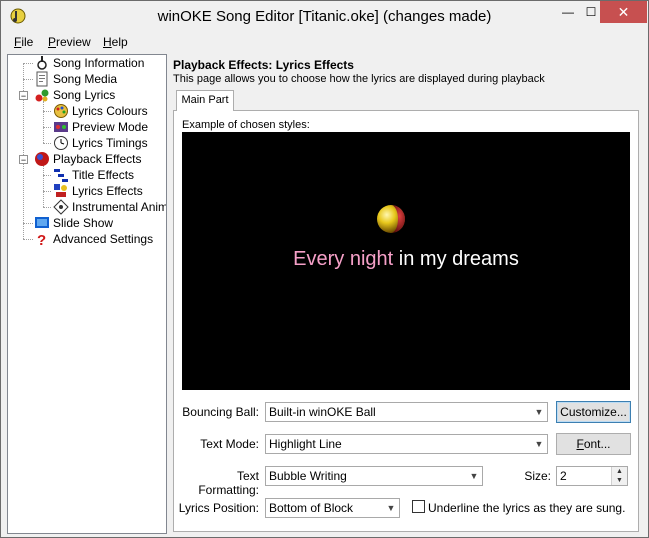 The image size is (649, 538). I want to click on text-mode-select: Highlight Line ▼, so click(406, 444).